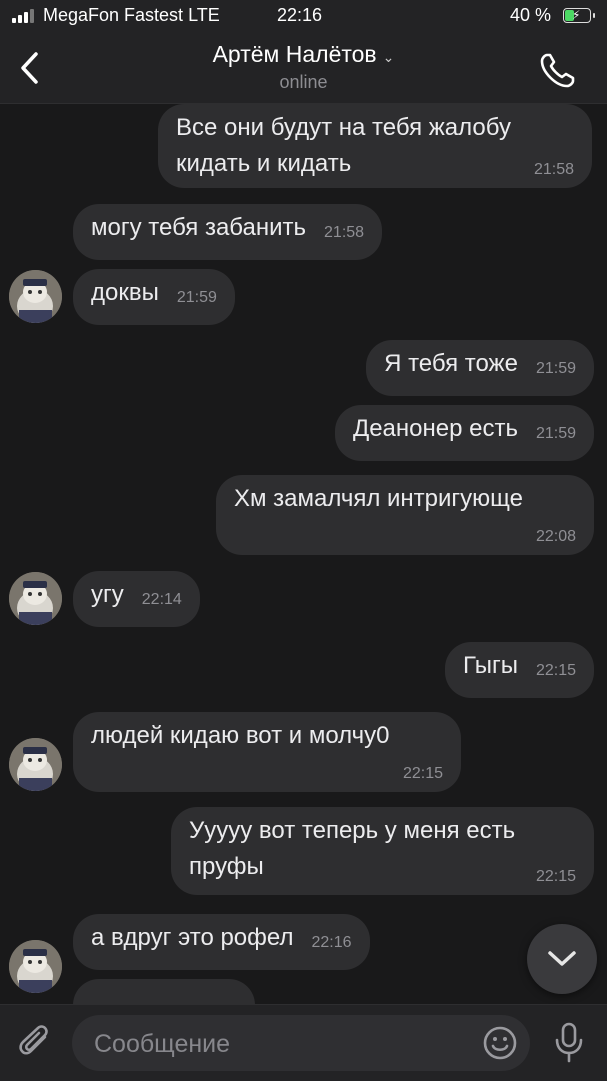  Describe the element at coordinates (24, 15) in the screenshot. I see `signal-icon` at that location.